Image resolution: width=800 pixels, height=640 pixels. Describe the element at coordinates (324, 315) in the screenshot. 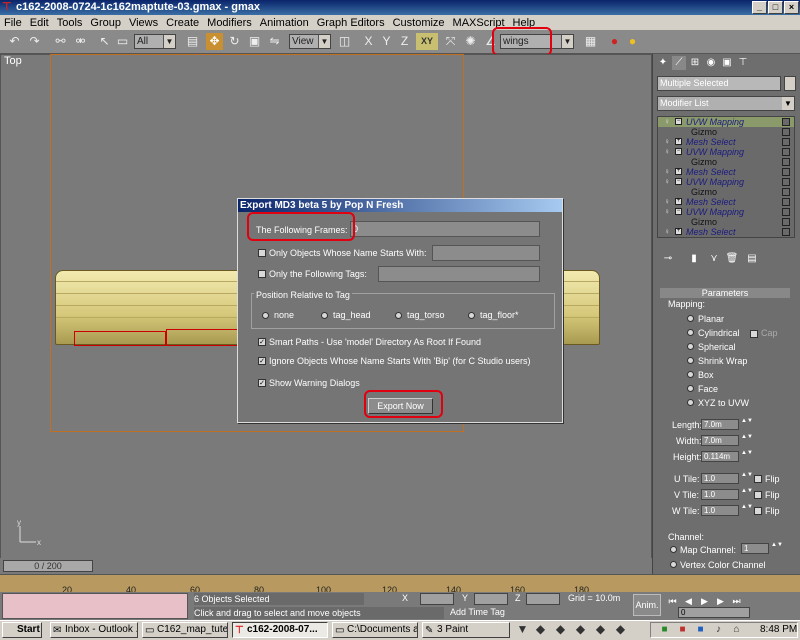

I see `radio-tag-head` at that location.